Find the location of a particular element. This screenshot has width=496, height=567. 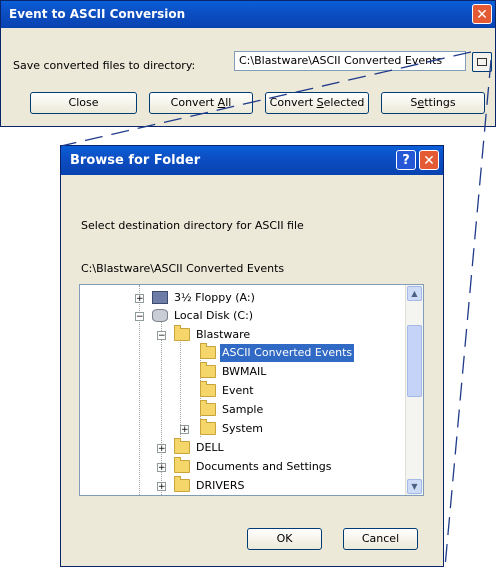

hard-disk-icon is located at coordinates (160, 315).